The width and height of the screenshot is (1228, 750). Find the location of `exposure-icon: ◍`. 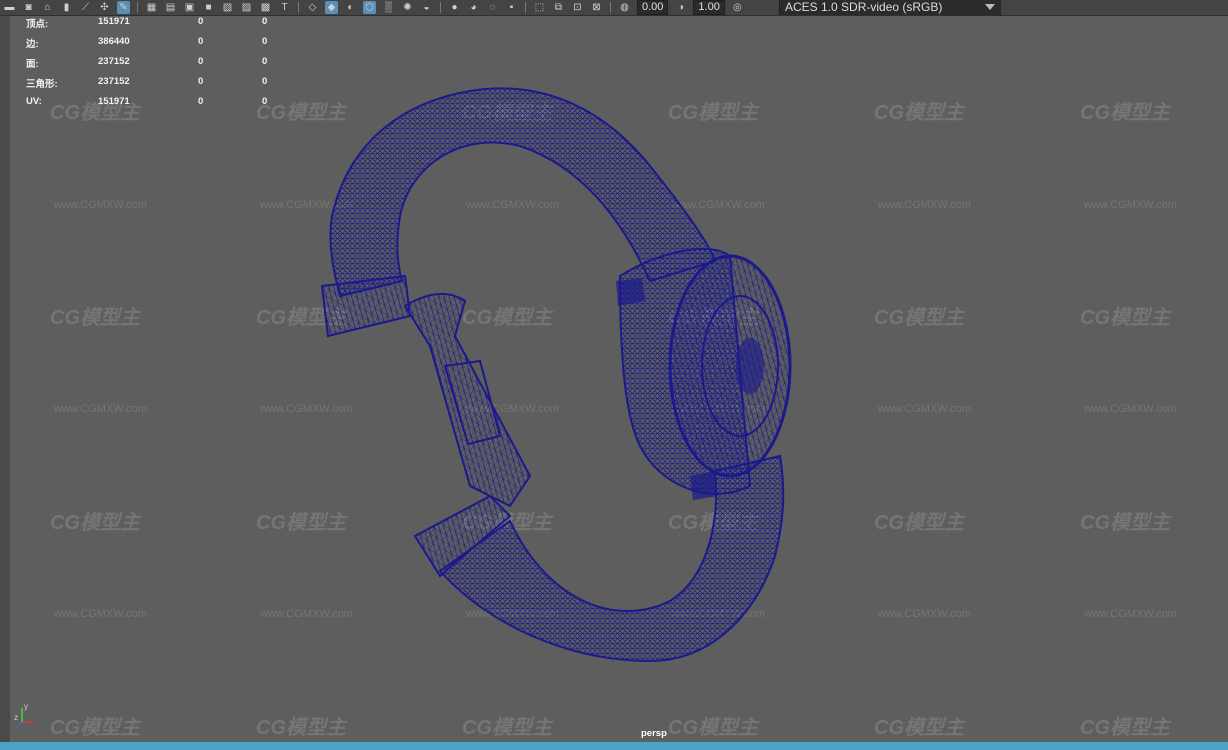

exposure-icon: ◍ is located at coordinates (624, 7).